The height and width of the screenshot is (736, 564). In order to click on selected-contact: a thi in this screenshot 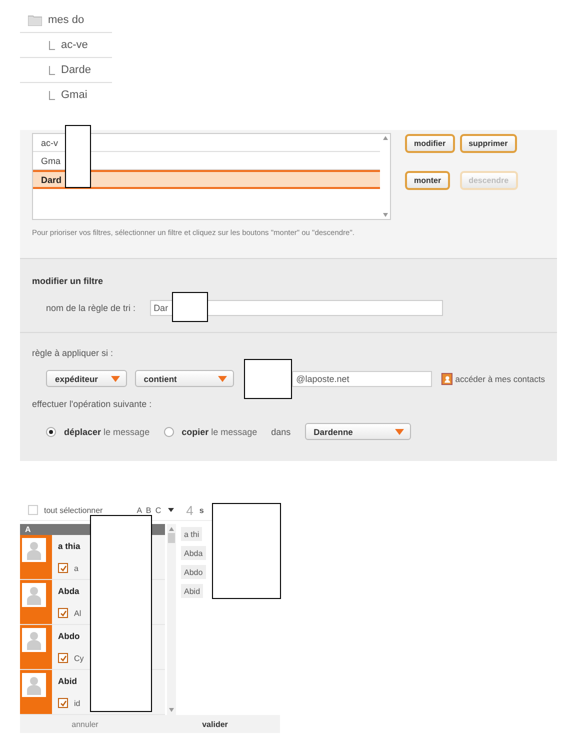, I will do `click(191, 534)`.